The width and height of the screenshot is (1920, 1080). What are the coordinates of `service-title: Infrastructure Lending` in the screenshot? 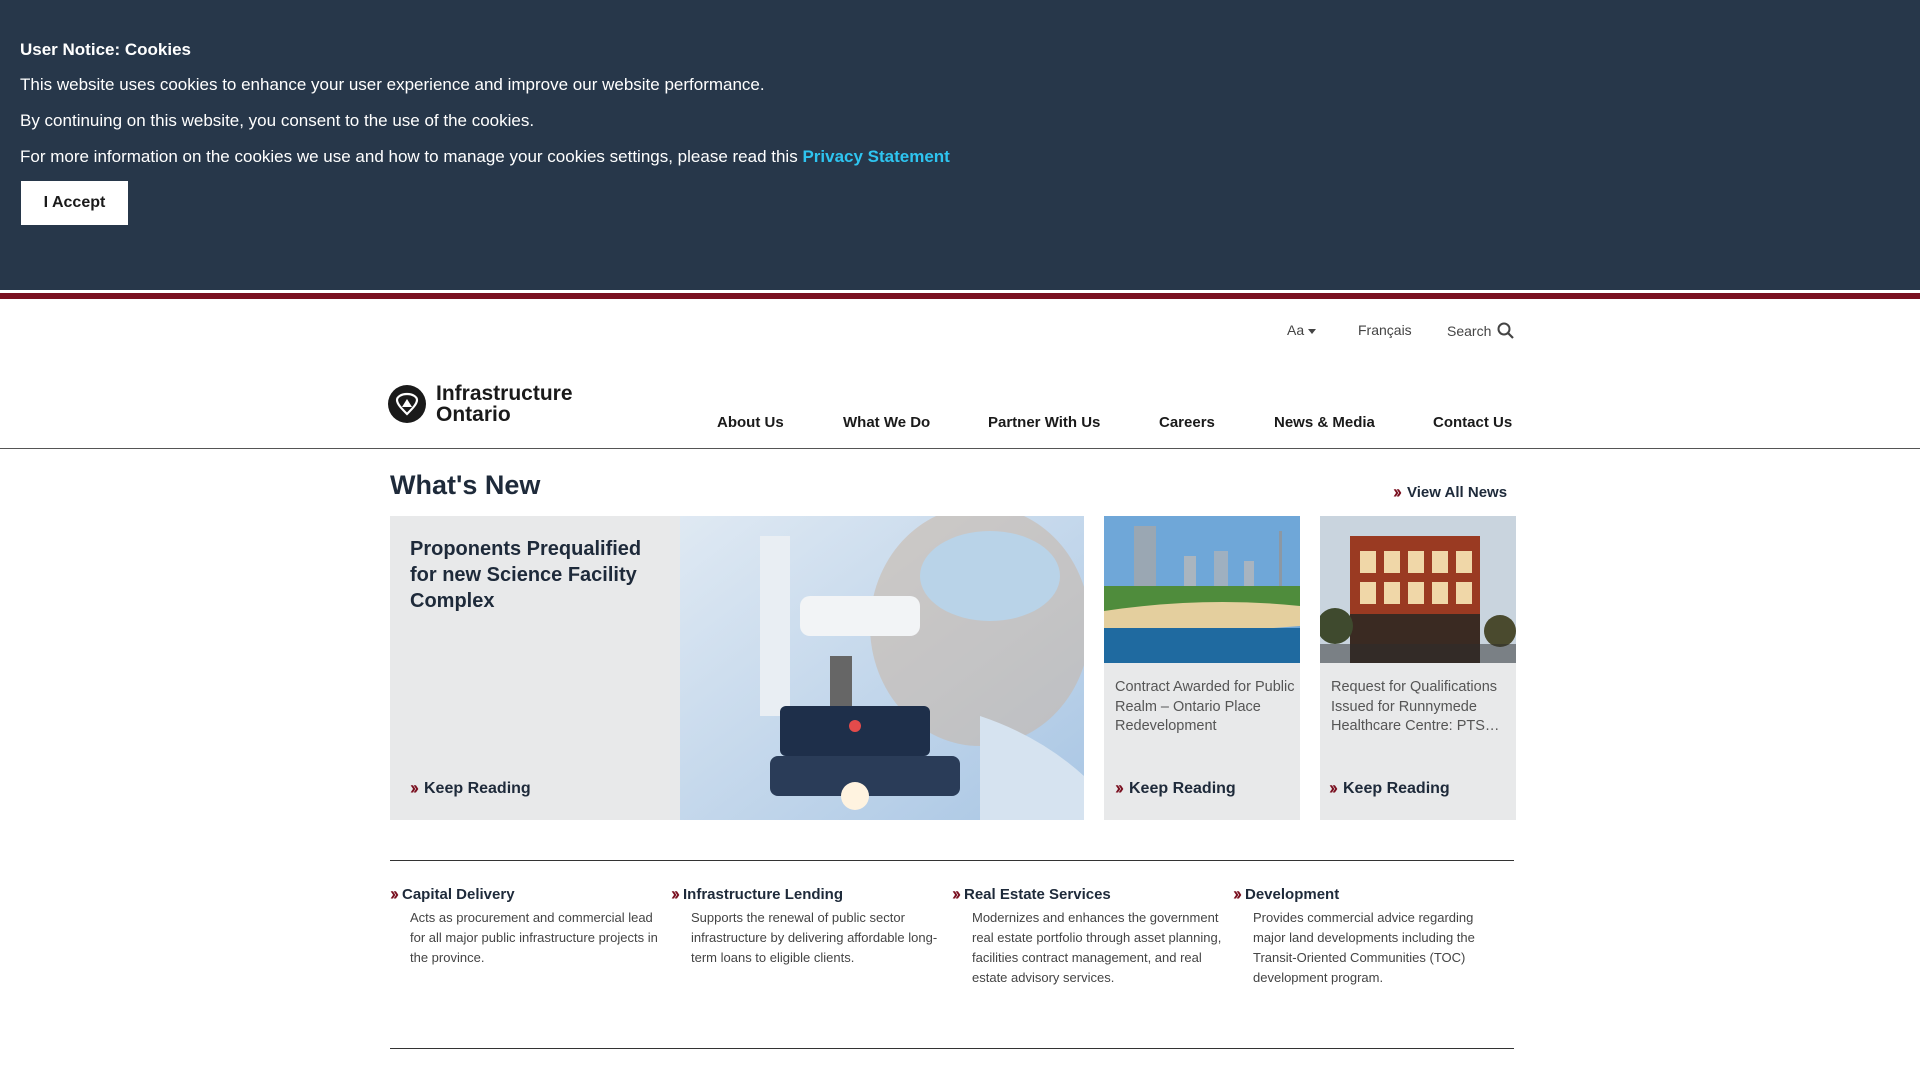 It's located at (763, 894).